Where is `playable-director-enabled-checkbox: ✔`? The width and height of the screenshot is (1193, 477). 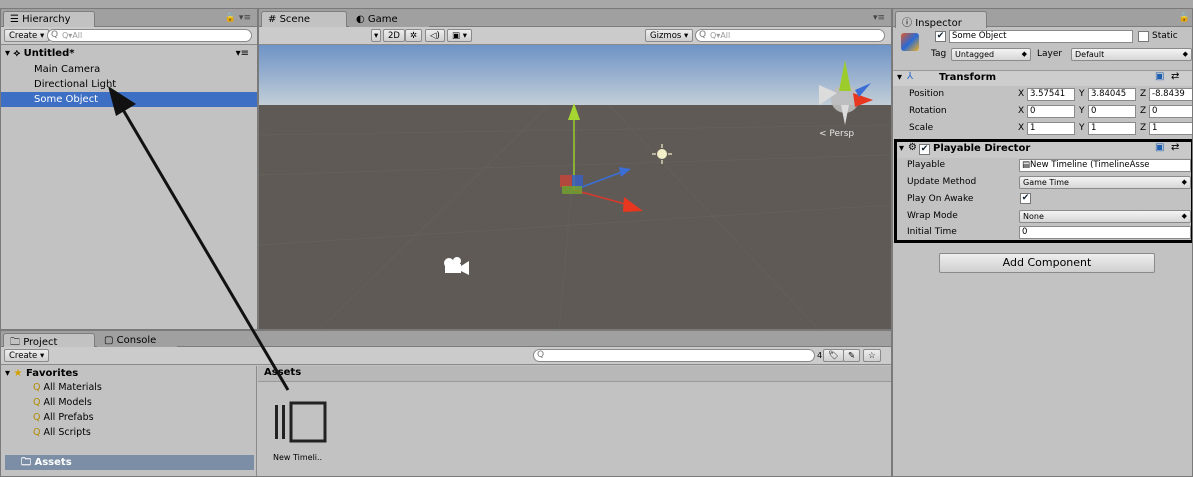
playable-director-enabled-checkbox: ✔ is located at coordinates (924, 149).